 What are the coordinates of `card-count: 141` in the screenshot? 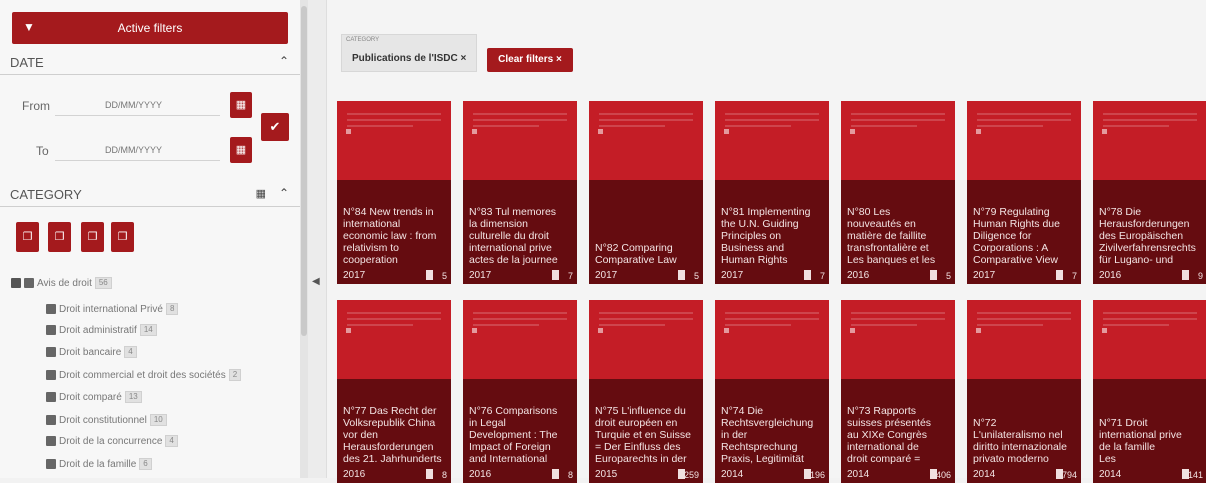 It's located at (1195, 475).